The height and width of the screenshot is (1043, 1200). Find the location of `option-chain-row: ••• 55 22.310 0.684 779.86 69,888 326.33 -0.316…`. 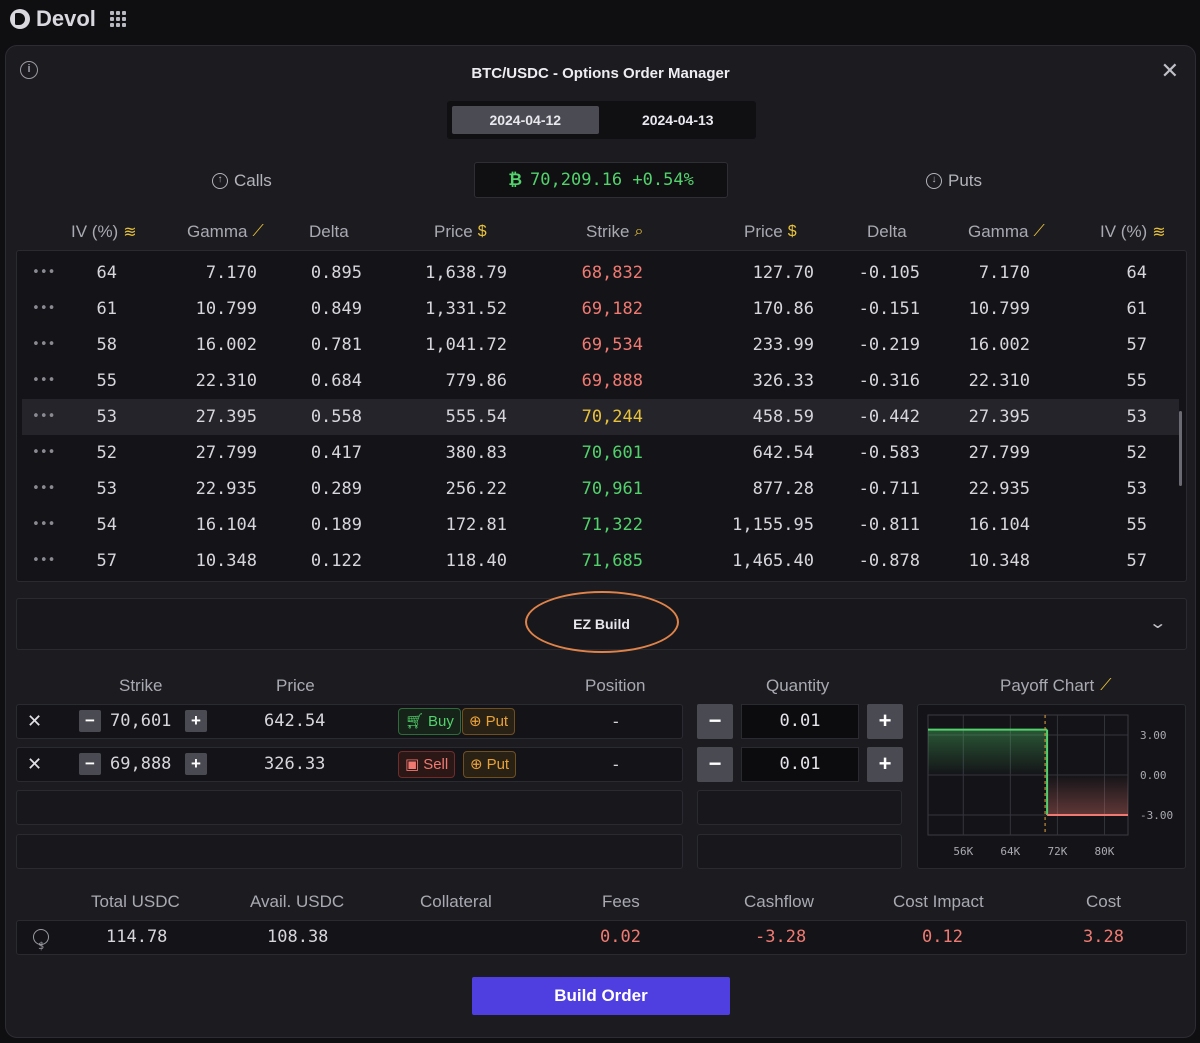

option-chain-row: ••• 55 22.310 0.684 779.86 69,888 326.33 -0.316… is located at coordinates (601, 381).